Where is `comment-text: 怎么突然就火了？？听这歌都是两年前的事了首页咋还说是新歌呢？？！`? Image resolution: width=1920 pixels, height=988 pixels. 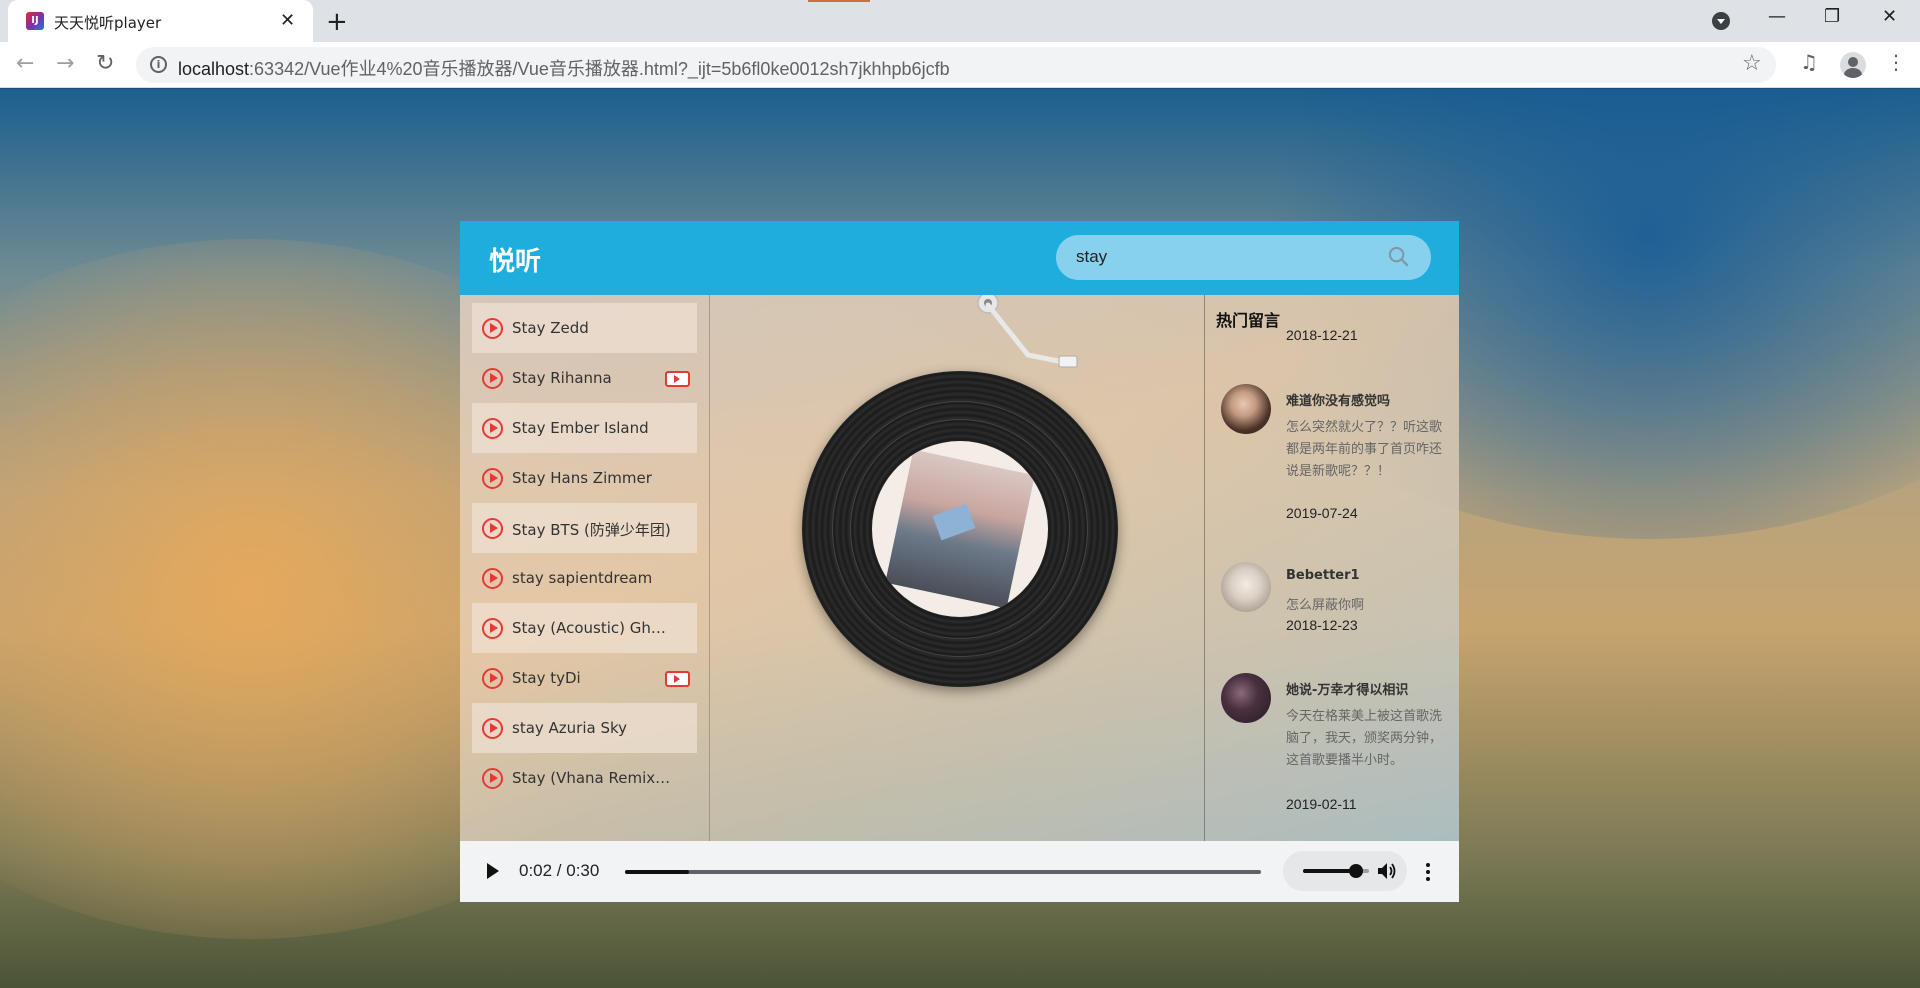
comment-text: 怎么突然就火了？？听这歌都是两年前的事了首页咋还说是新歌呢？？！ is located at coordinates (1364, 449).